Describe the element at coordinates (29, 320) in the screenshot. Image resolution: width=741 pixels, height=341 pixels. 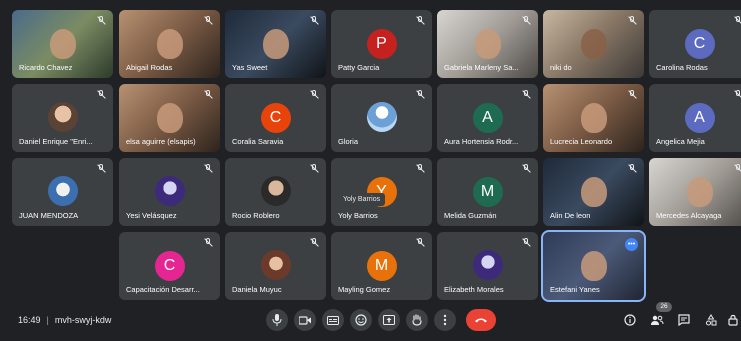
I see `clock-time: 16:49` at that location.